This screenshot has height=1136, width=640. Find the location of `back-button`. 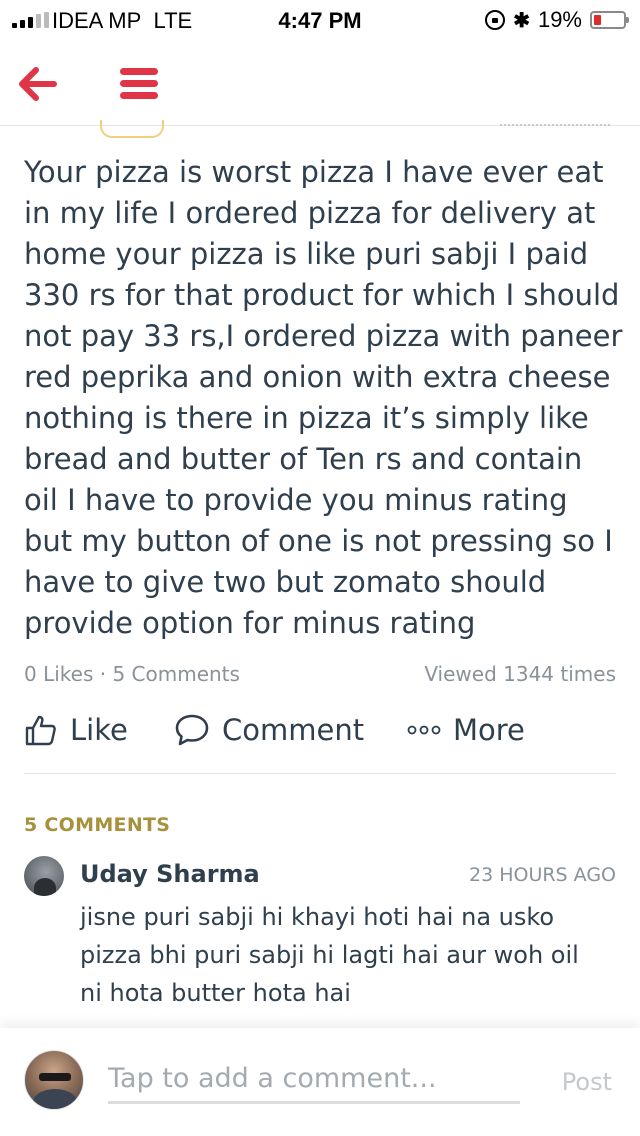

back-button is located at coordinates (38, 84).